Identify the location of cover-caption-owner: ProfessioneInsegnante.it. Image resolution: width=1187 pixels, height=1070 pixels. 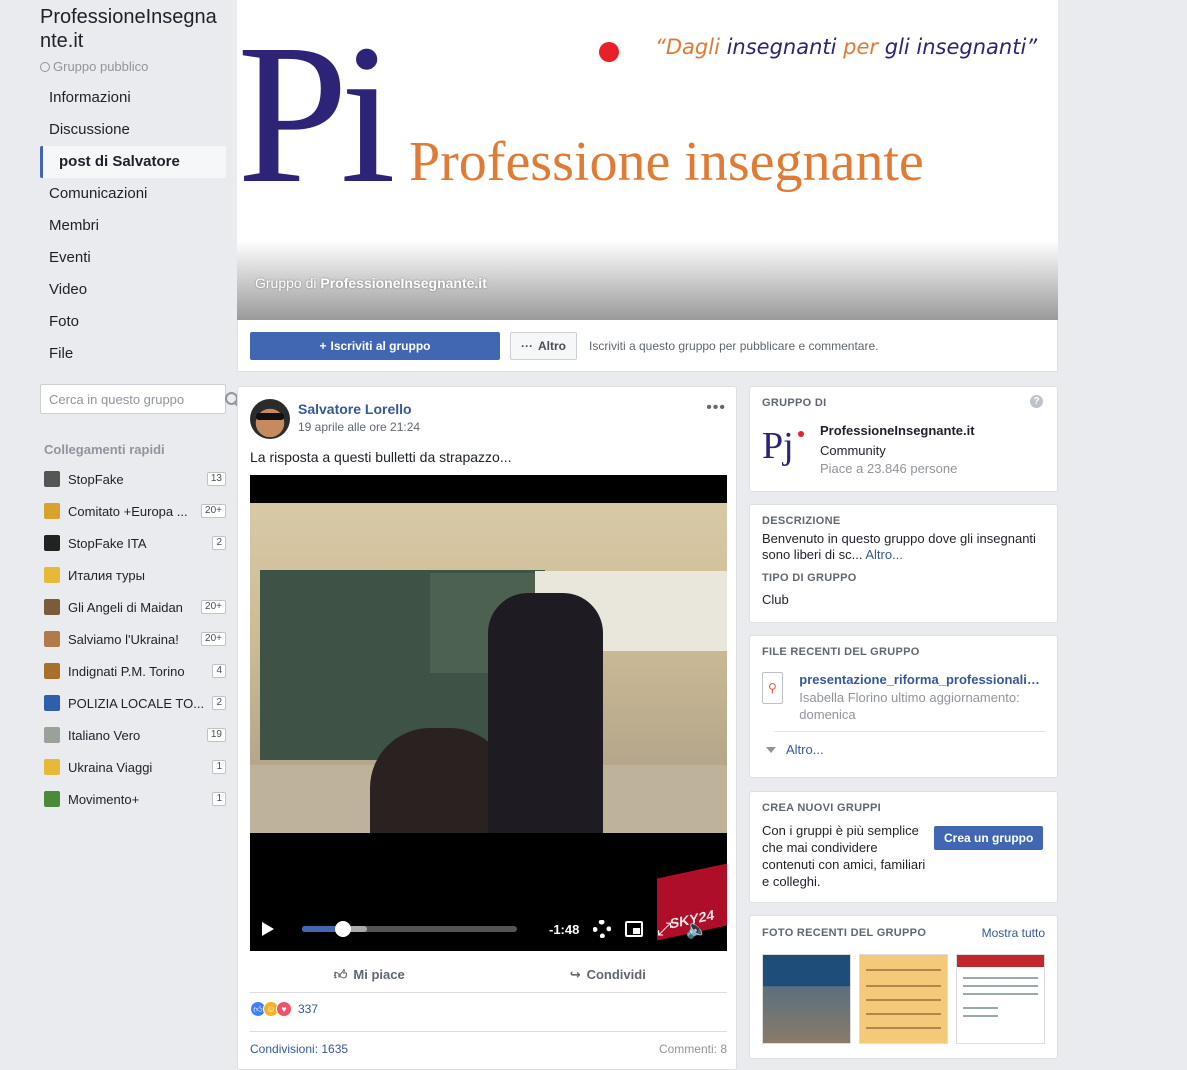
(403, 283).